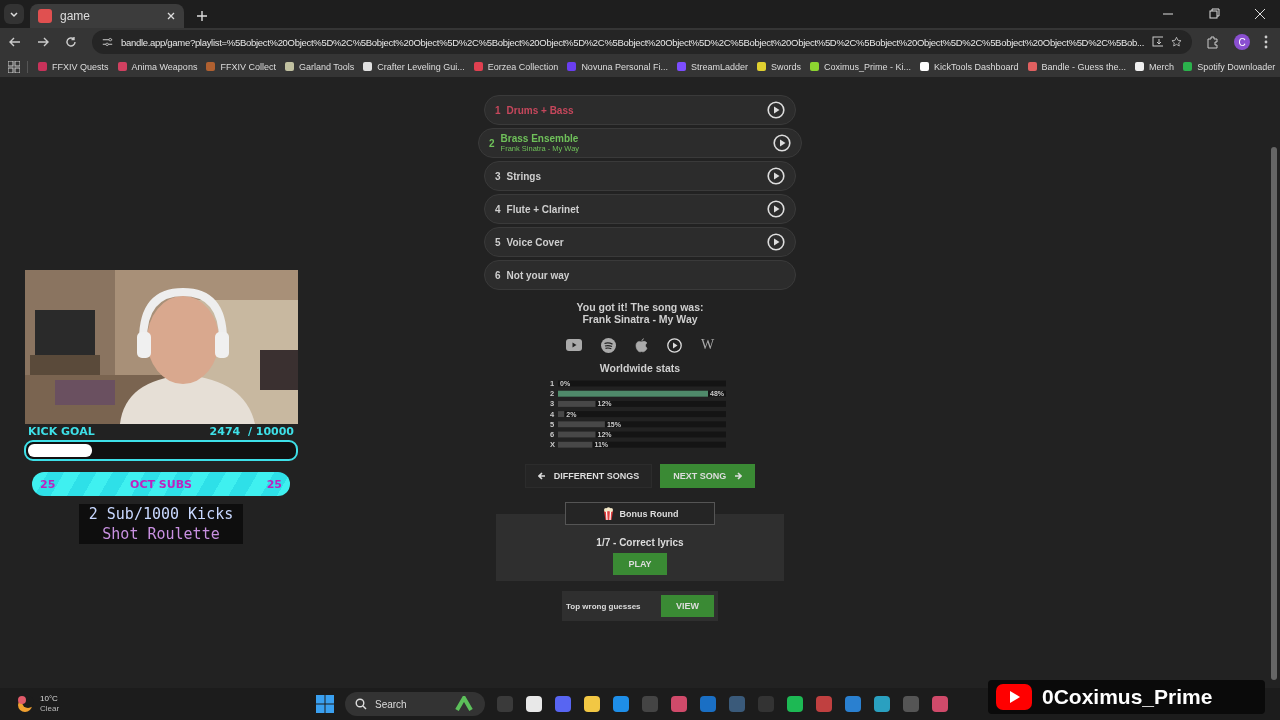  I want to click on guess-label: Voice Cover, so click(535, 242).